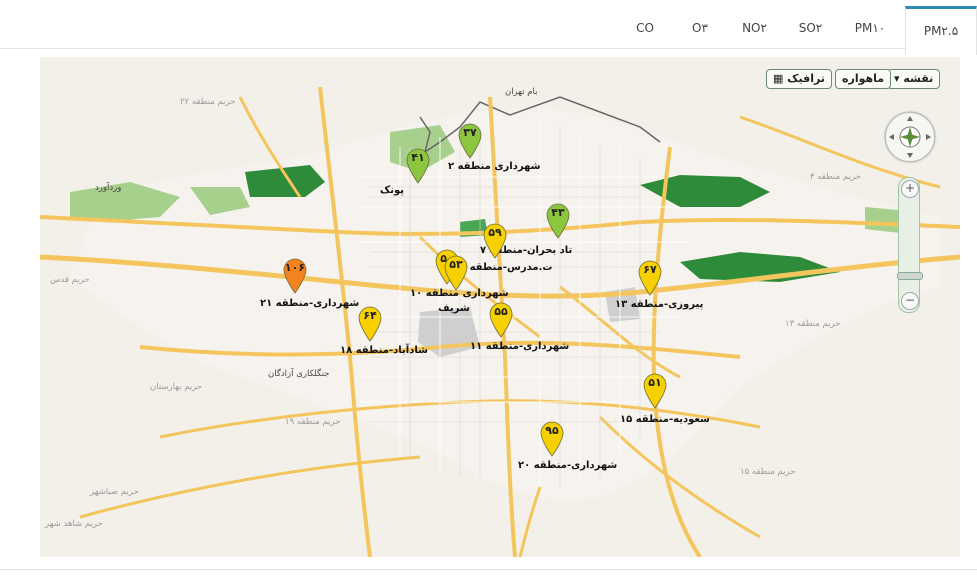 The height and width of the screenshot is (581, 977). I want to click on station-name: ت.مدرس-منطقه ۶, so click(506, 267).